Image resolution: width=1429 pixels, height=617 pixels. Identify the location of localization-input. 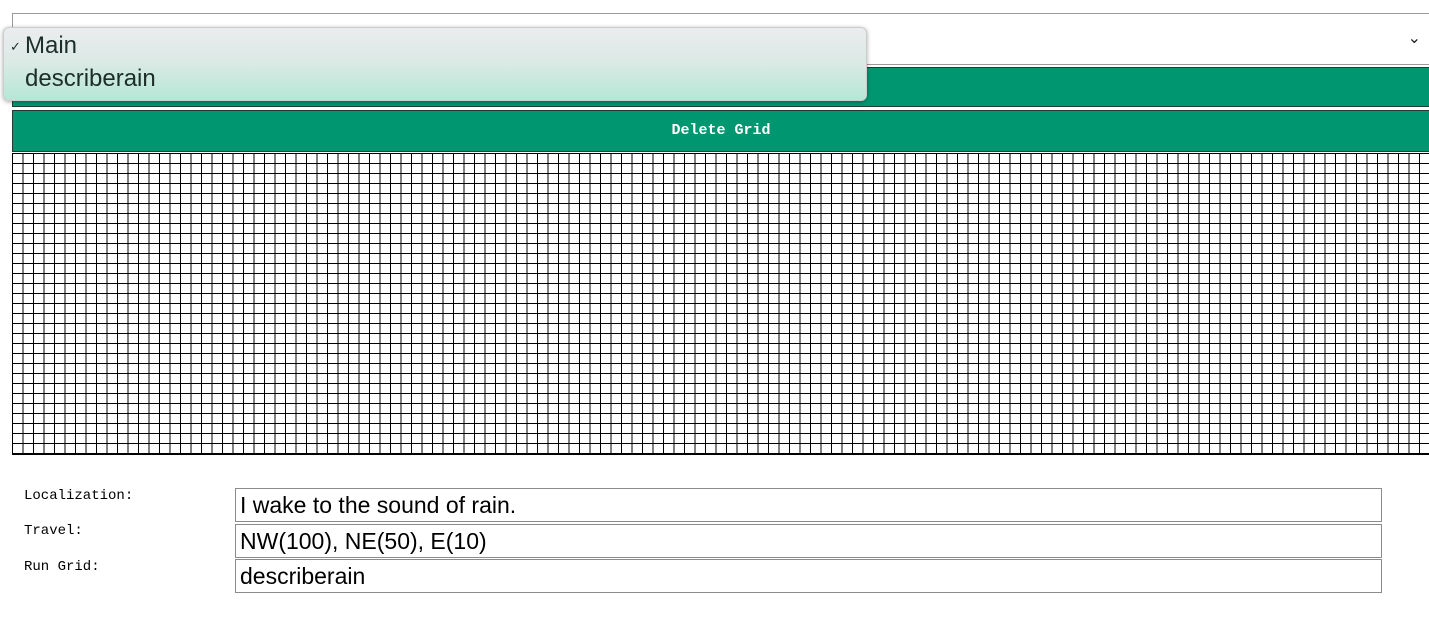
(808, 505).